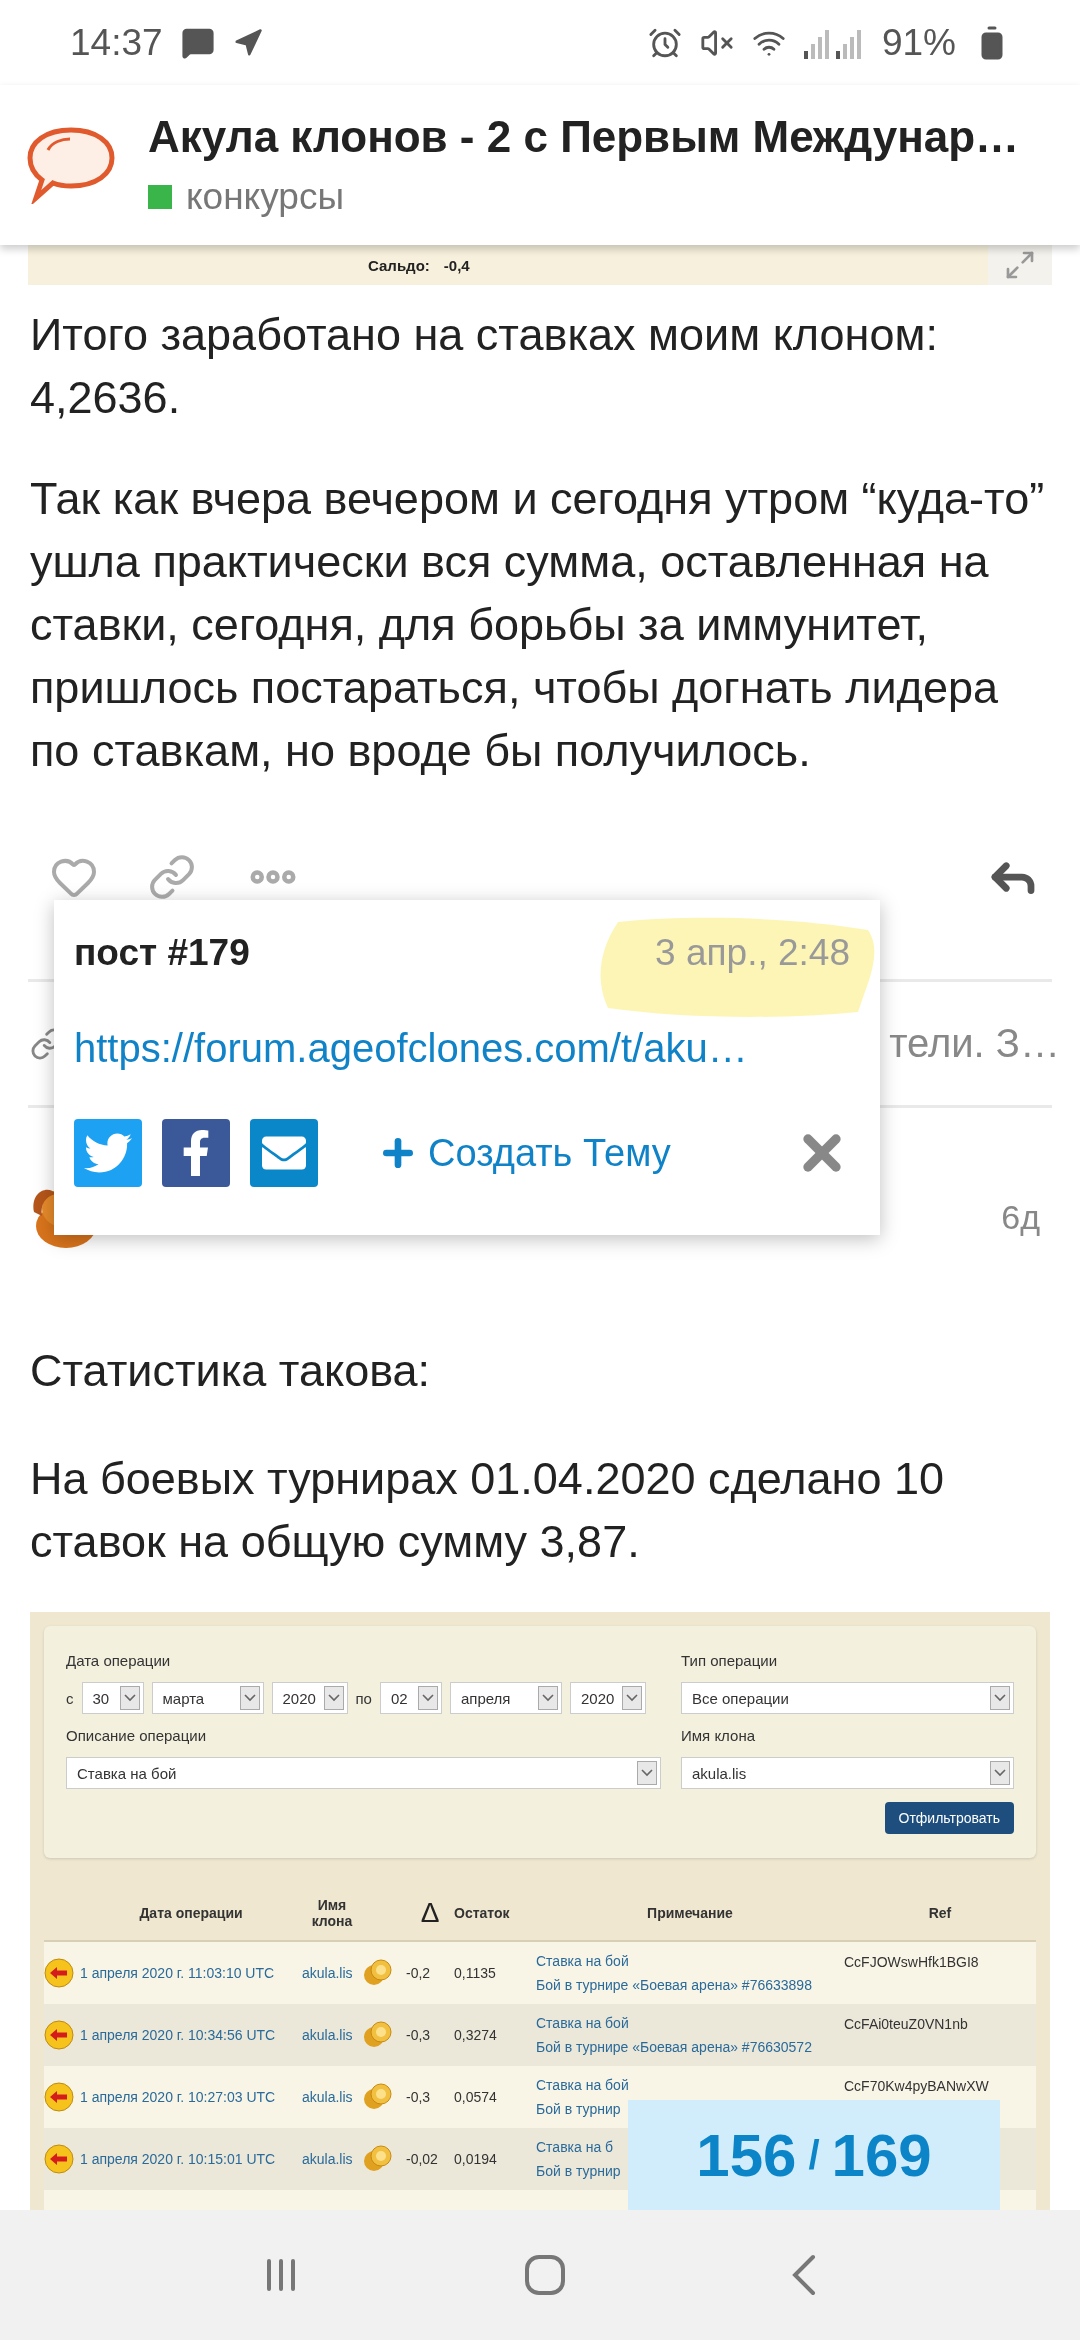 The height and width of the screenshot is (2340, 1080). Describe the element at coordinates (746, 2155) in the screenshot. I see `current-post-number: 156` at that location.